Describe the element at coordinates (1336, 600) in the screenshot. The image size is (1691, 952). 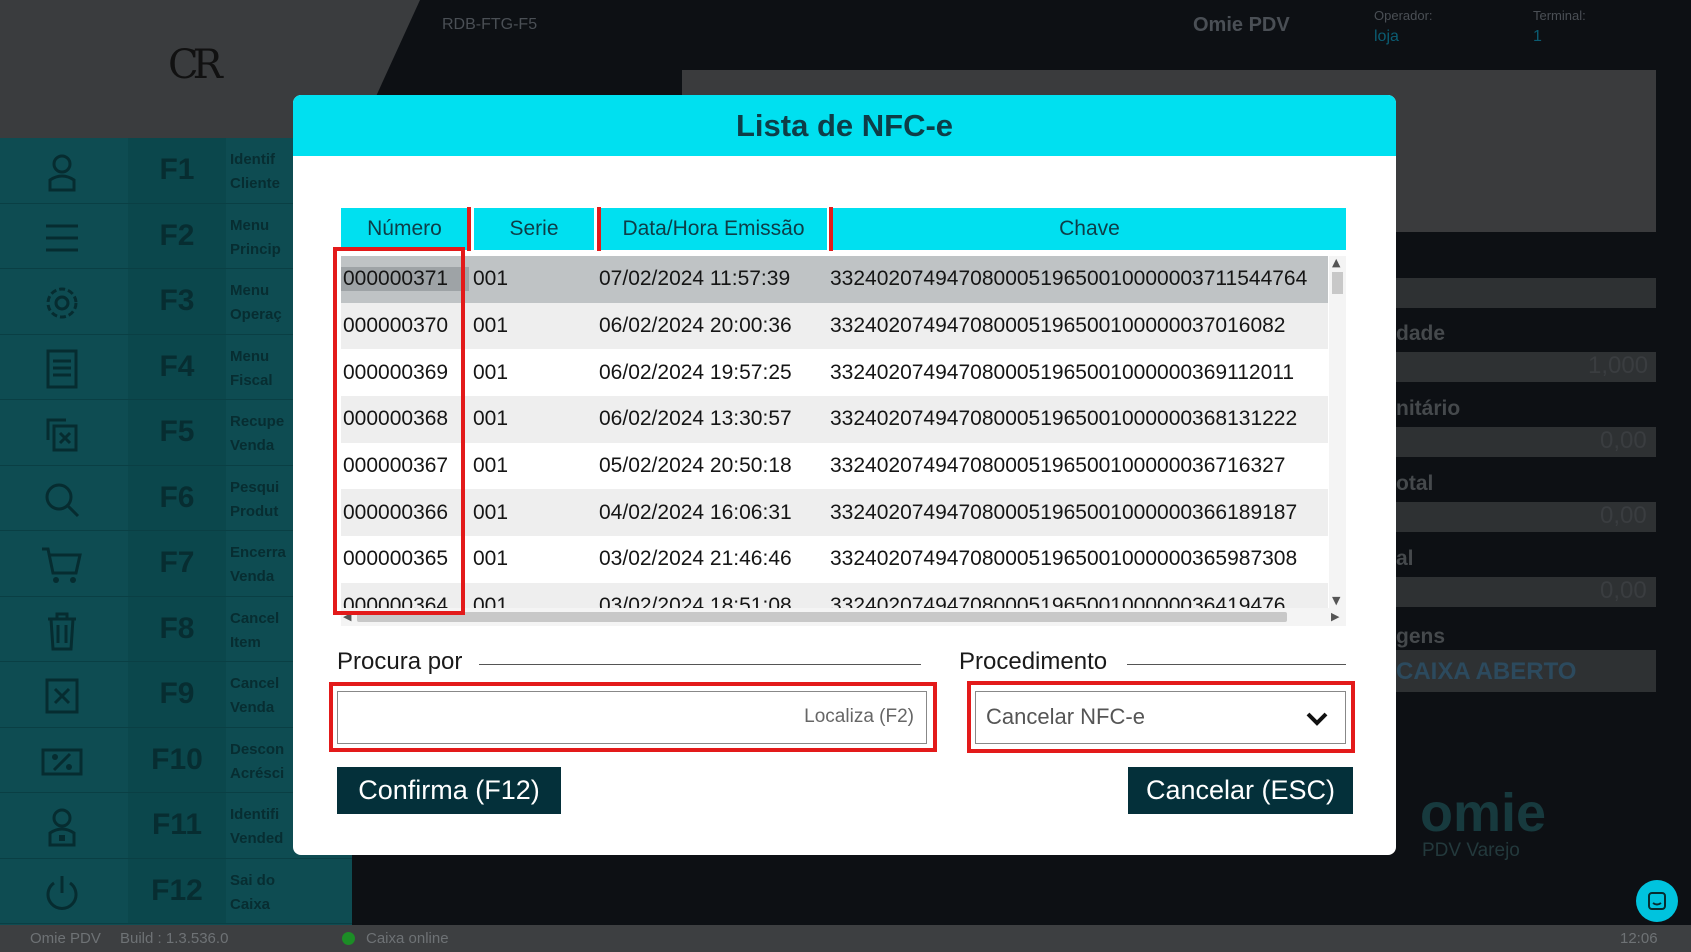
I see `scroll-down-icon: ▼` at that location.